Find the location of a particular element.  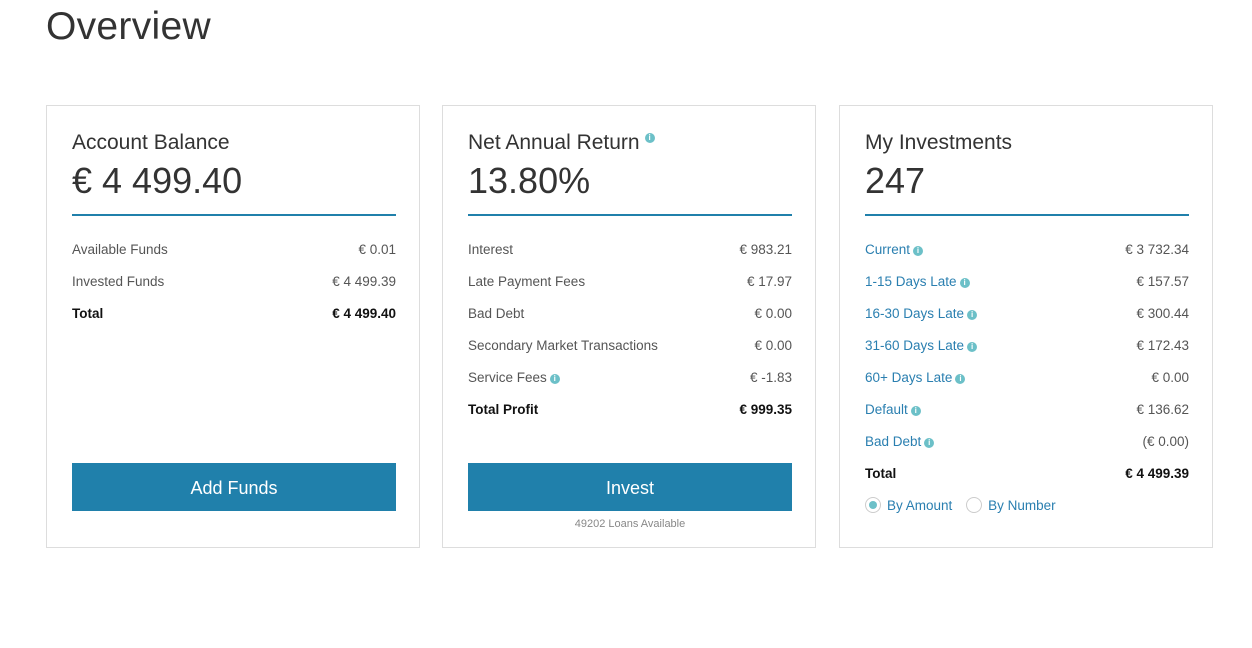

row-label-wrap: 16-30 Days Late i is located at coordinates (921, 314).